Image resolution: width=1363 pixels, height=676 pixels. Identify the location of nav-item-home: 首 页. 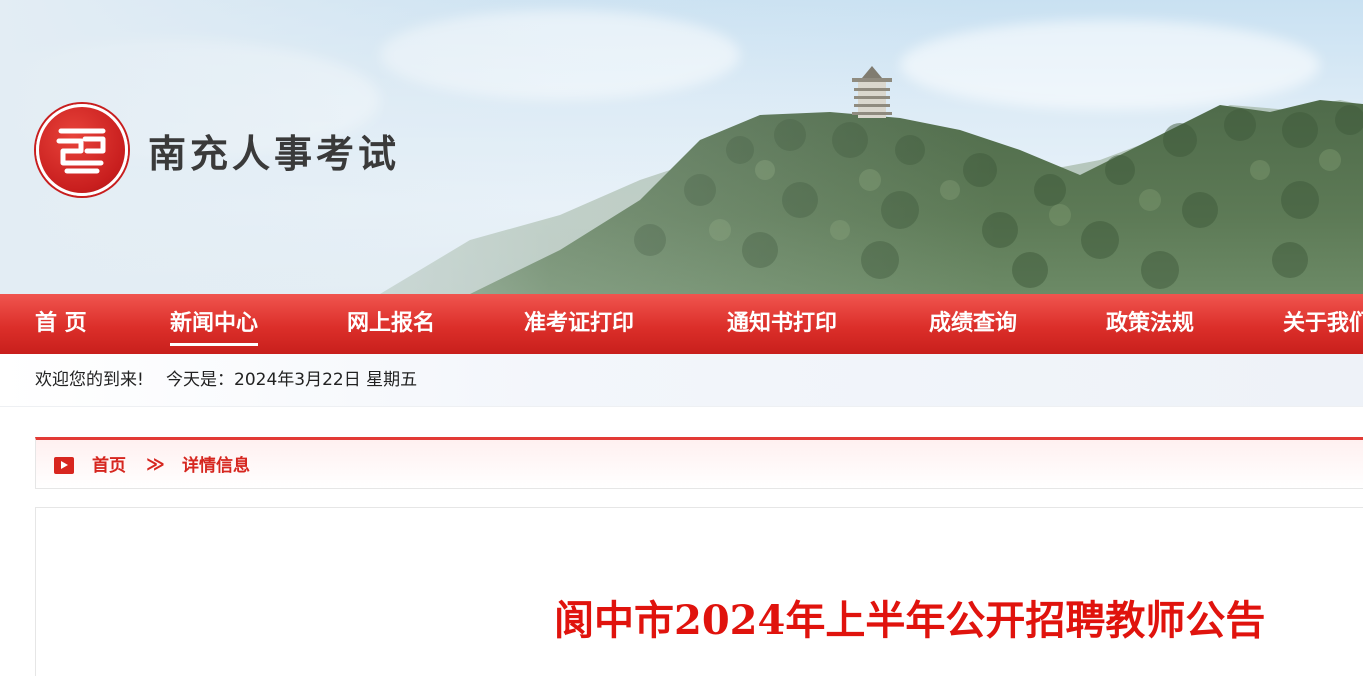
(61, 324).